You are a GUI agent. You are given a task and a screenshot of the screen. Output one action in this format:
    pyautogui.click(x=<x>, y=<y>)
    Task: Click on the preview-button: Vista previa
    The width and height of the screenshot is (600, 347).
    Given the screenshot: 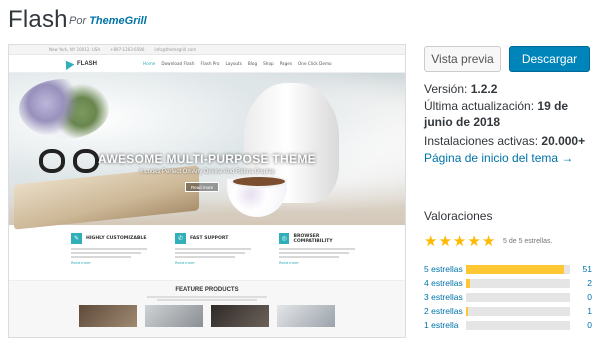 What is the action you would take?
    pyautogui.click(x=462, y=59)
    